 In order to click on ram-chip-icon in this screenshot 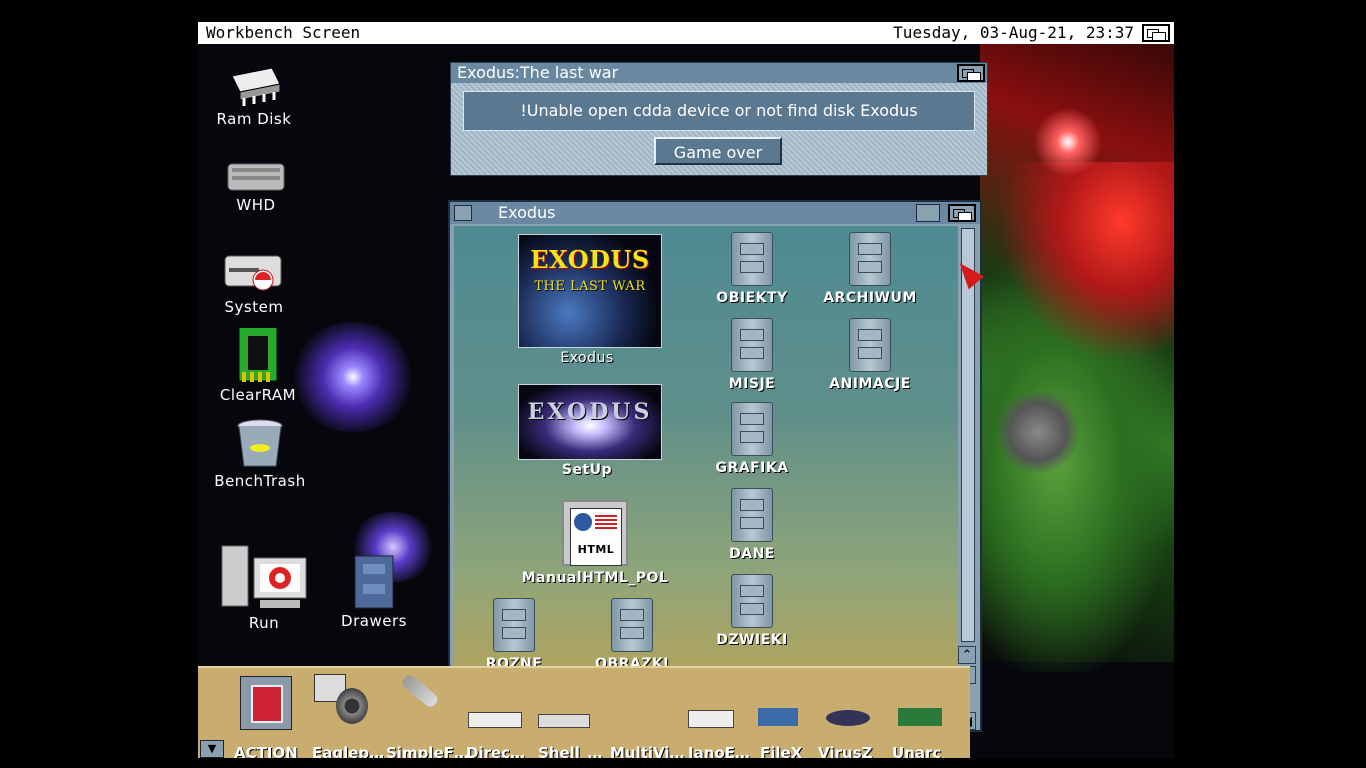, I will do `click(254, 85)`.